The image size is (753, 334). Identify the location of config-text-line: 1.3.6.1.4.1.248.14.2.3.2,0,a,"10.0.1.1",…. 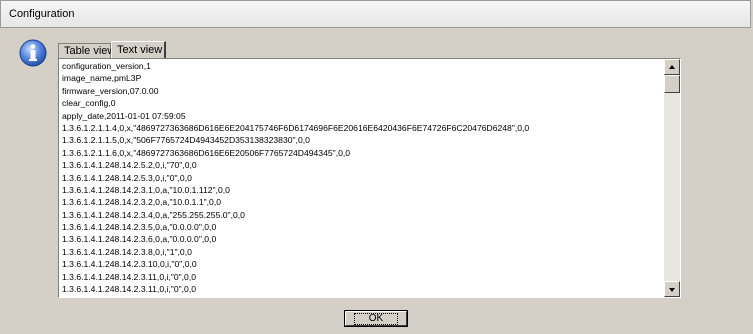
(142, 202).